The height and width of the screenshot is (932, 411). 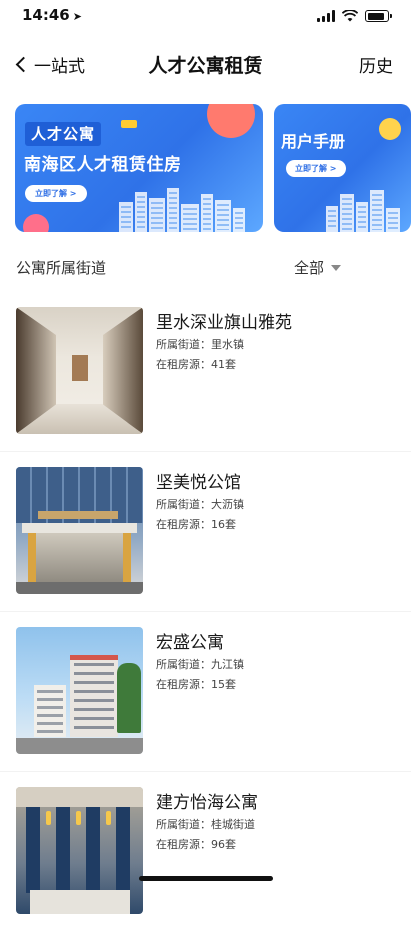 I want to click on status-bar: 14:46 ➤, so click(x=205, y=17).